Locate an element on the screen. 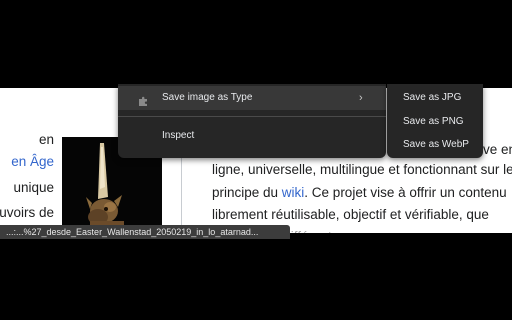 The height and width of the screenshot is (320, 512). save-image-submenu: Save as JPG Save as PNG Save as WebP is located at coordinates (435, 121).